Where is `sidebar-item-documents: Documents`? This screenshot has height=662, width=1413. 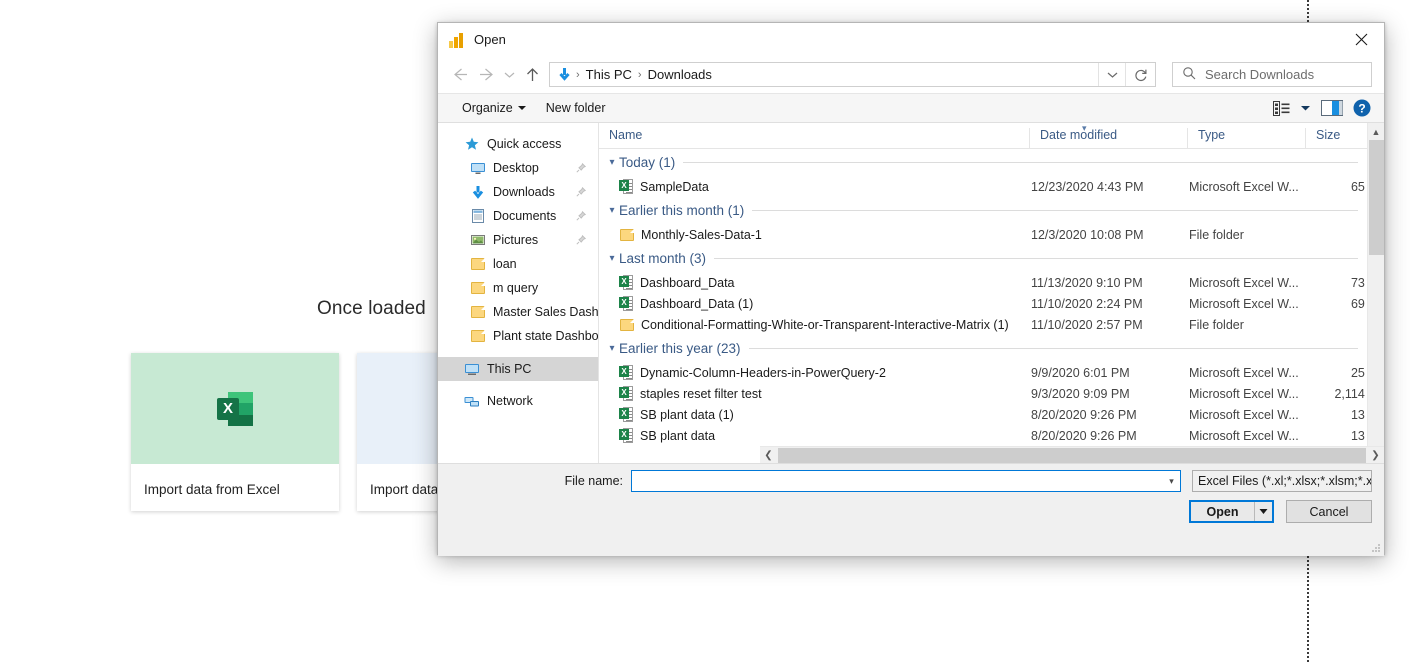 sidebar-item-documents: Documents is located at coordinates (518, 216).